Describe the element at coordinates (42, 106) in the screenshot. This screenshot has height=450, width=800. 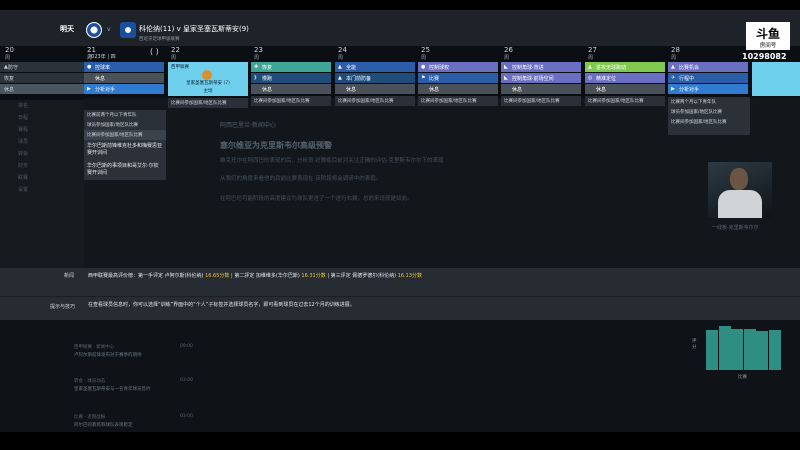
I see `sidebar-item: 排名` at that location.